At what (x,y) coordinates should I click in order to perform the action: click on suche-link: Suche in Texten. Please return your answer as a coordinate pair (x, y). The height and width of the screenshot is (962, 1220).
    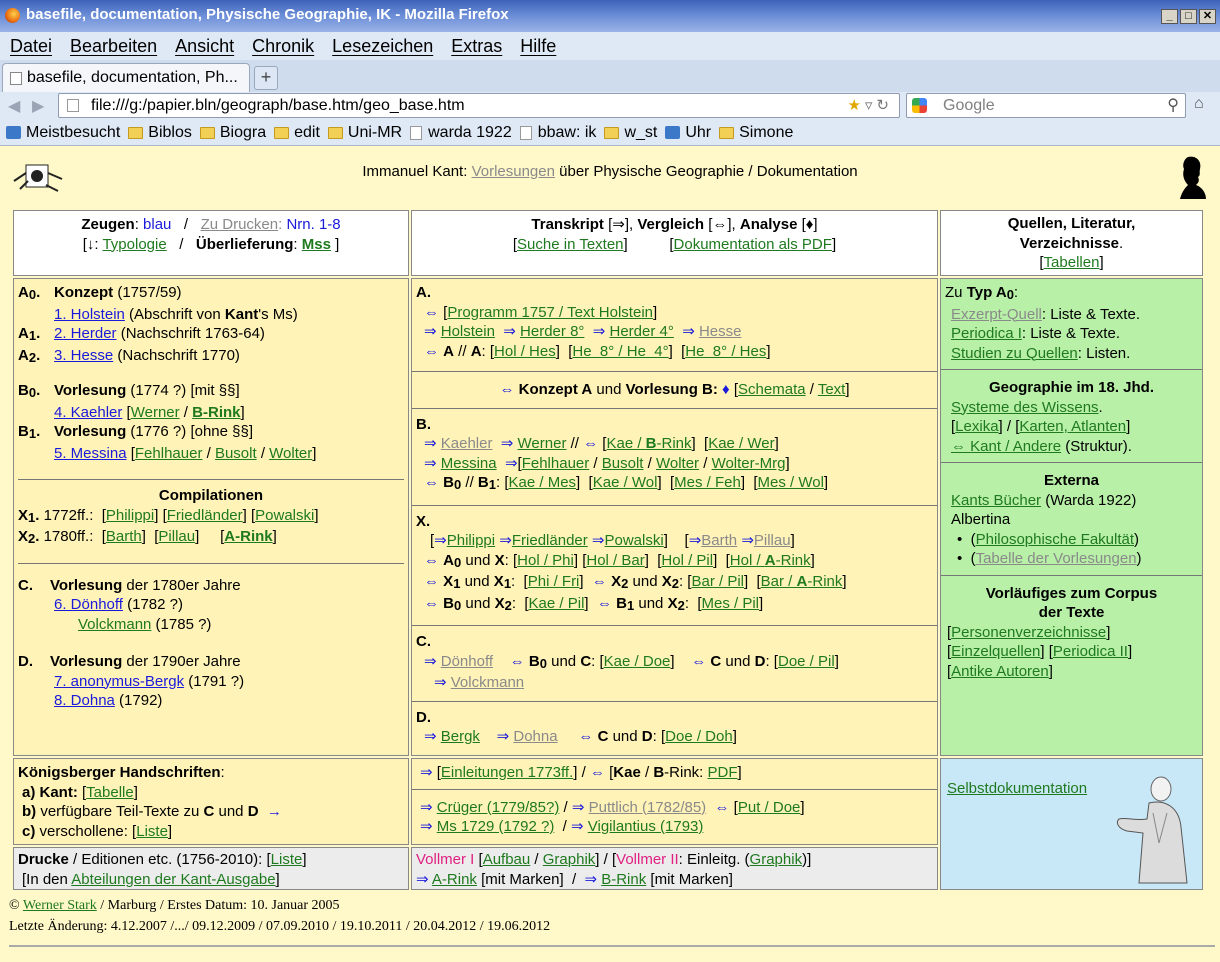
    Looking at the image, I should click on (570, 244).